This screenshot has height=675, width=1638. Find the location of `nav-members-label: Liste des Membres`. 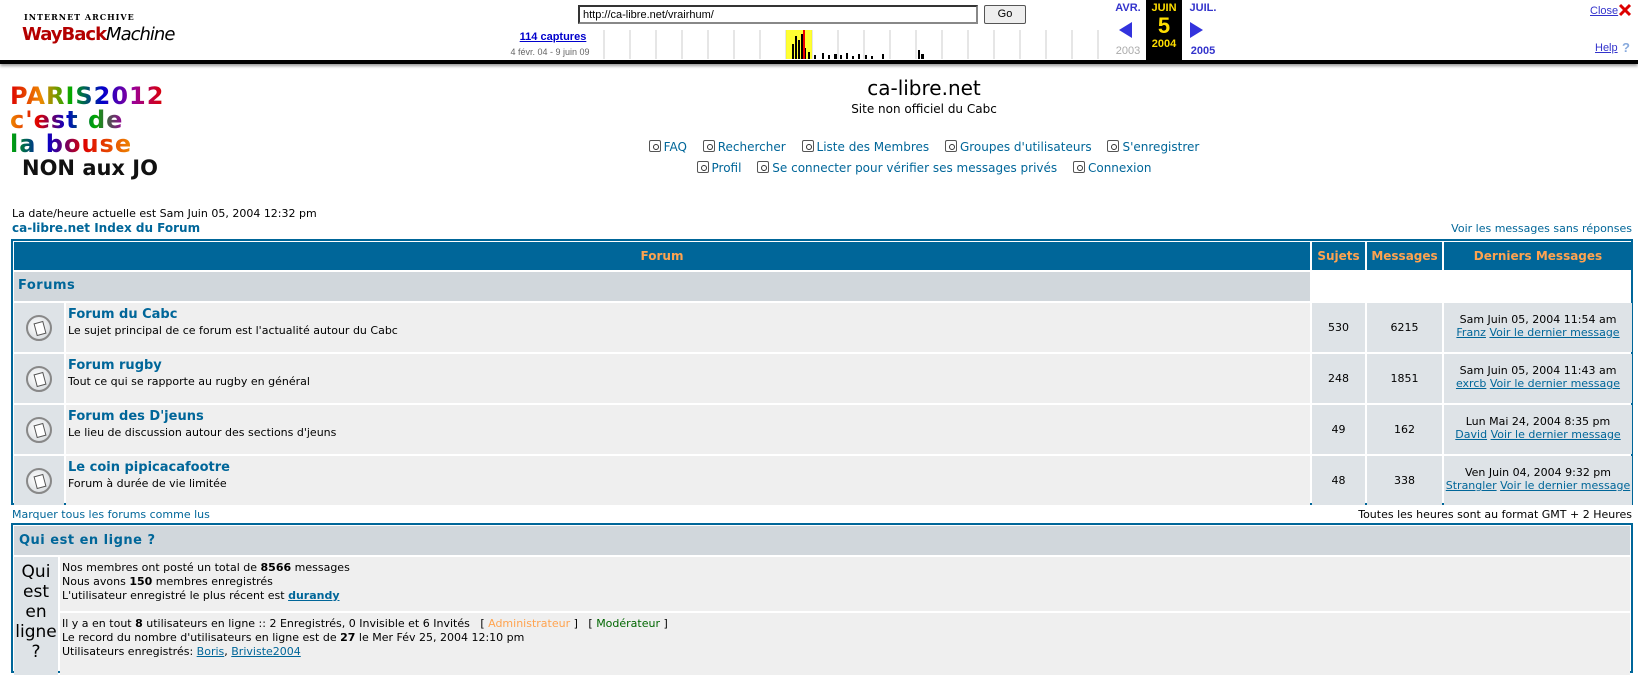

nav-members-label: Liste des Membres is located at coordinates (873, 147).